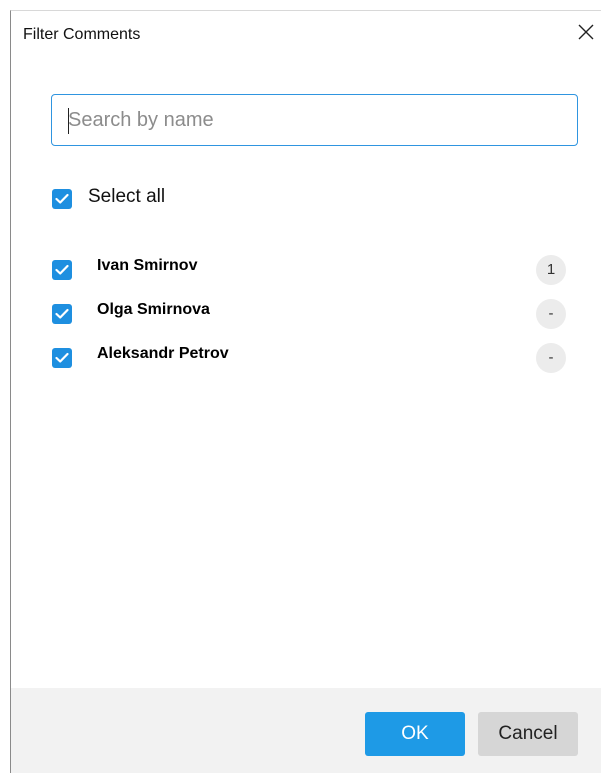 The height and width of the screenshot is (773, 601). I want to click on dialog-title: Filter Comments, so click(82, 34).